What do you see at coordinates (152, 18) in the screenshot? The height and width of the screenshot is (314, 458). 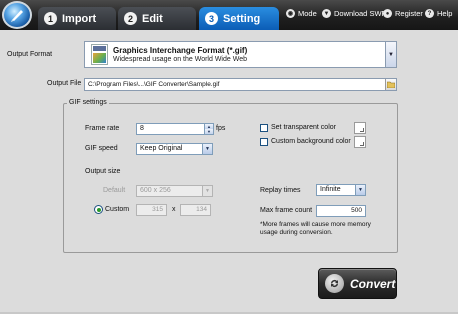 I see `tab-label: Edit` at bounding box center [152, 18].